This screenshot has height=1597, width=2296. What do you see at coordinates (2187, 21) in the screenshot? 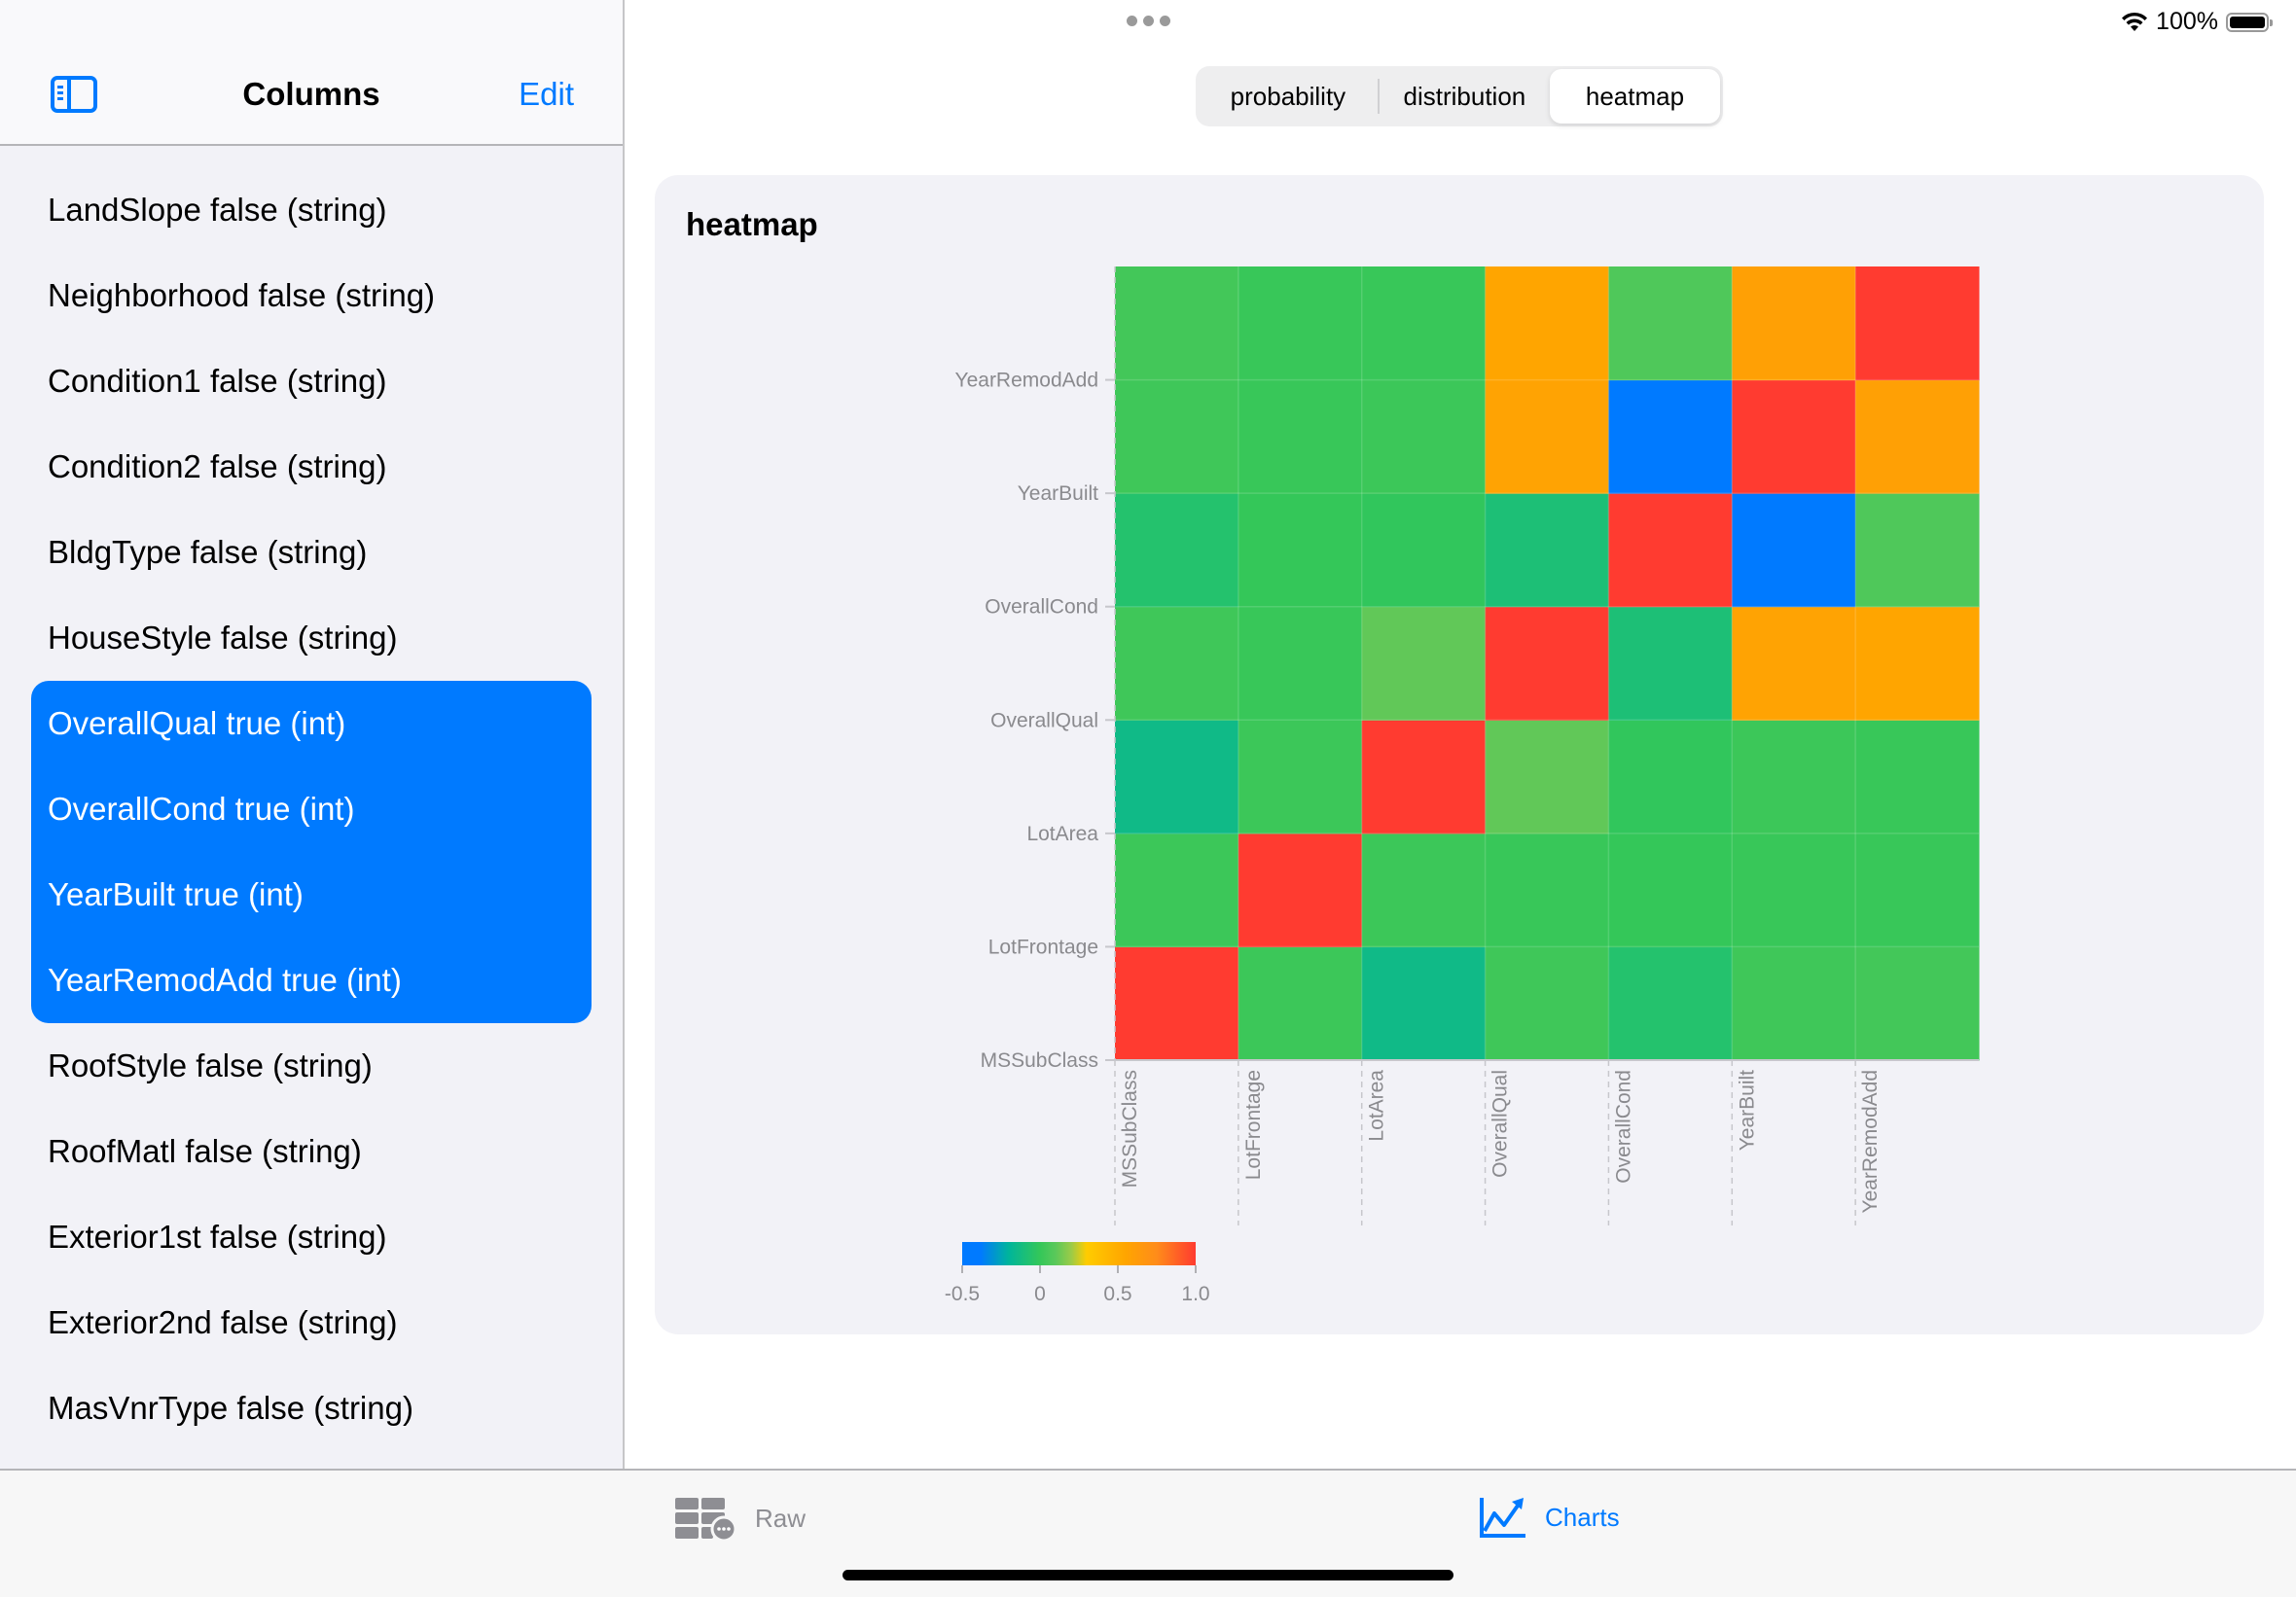
I see `battery-percent: 100%` at bounding box center [2187, 21].